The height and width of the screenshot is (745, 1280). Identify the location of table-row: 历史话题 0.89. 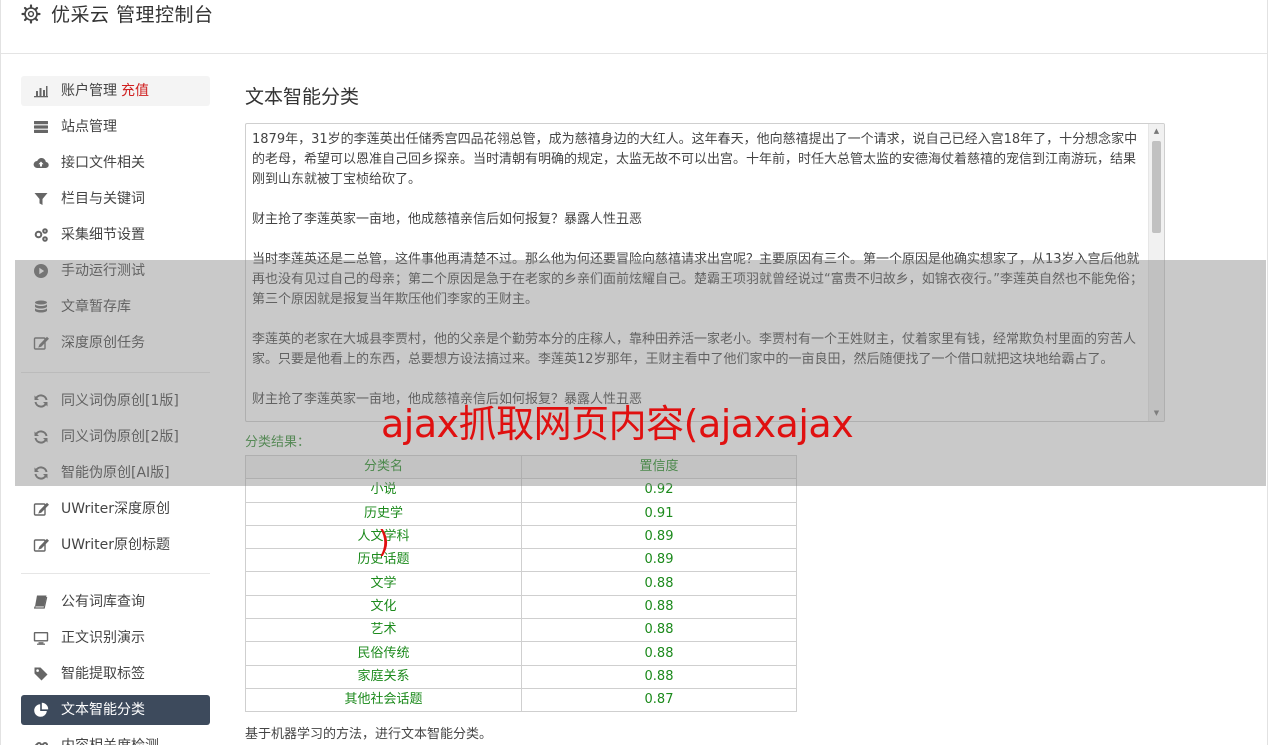
(521, 560).